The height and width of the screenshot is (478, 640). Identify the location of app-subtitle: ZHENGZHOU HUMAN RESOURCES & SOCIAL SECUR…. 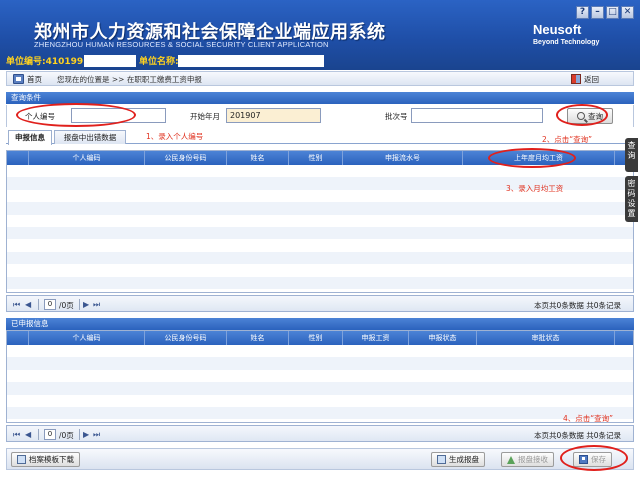
(181, 44).